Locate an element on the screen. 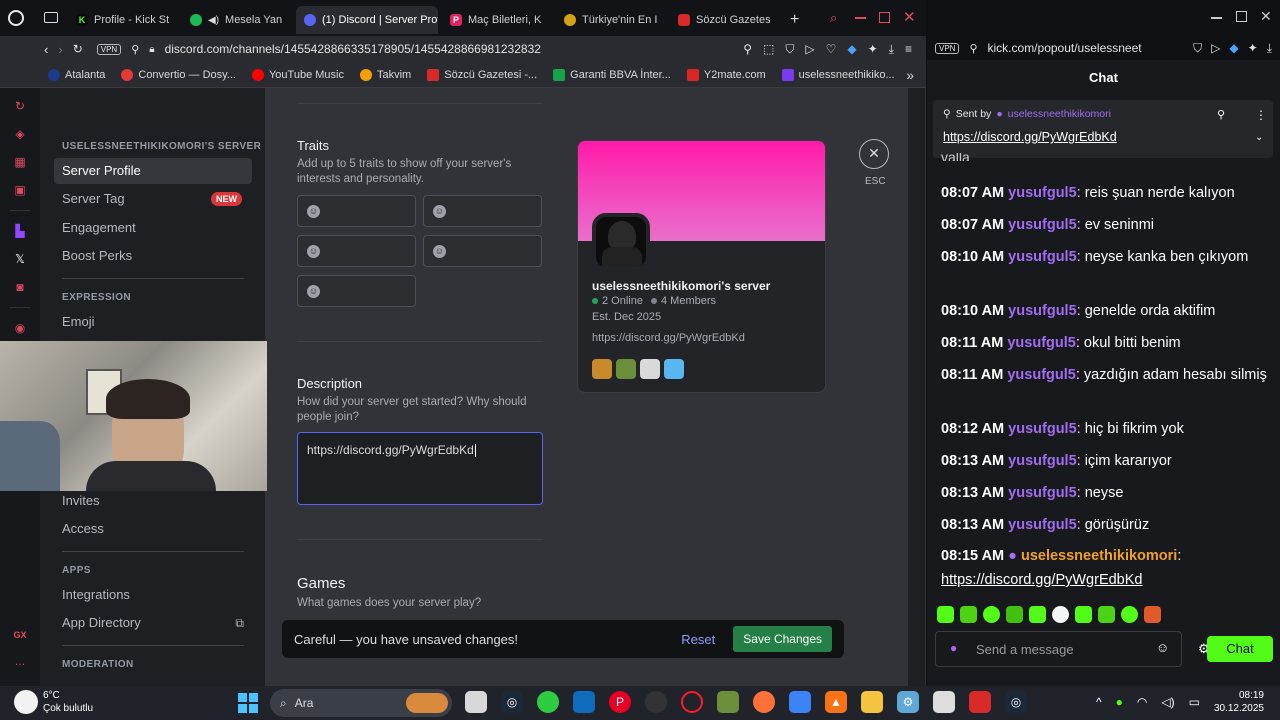 The image size is (1280, 720). opera-gx-icon is located at coordinates (692, 702).